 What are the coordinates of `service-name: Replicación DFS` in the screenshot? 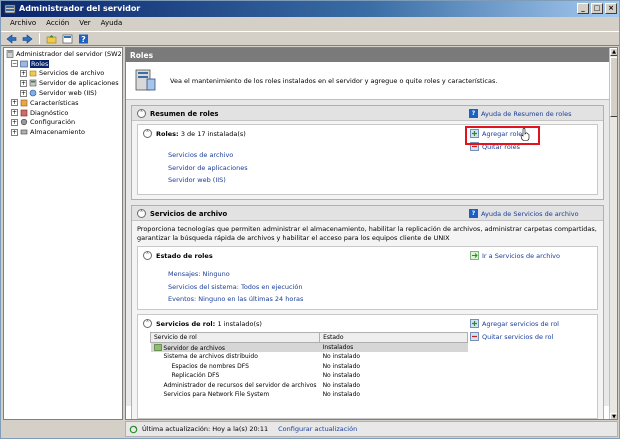 It's located at (195, 376).